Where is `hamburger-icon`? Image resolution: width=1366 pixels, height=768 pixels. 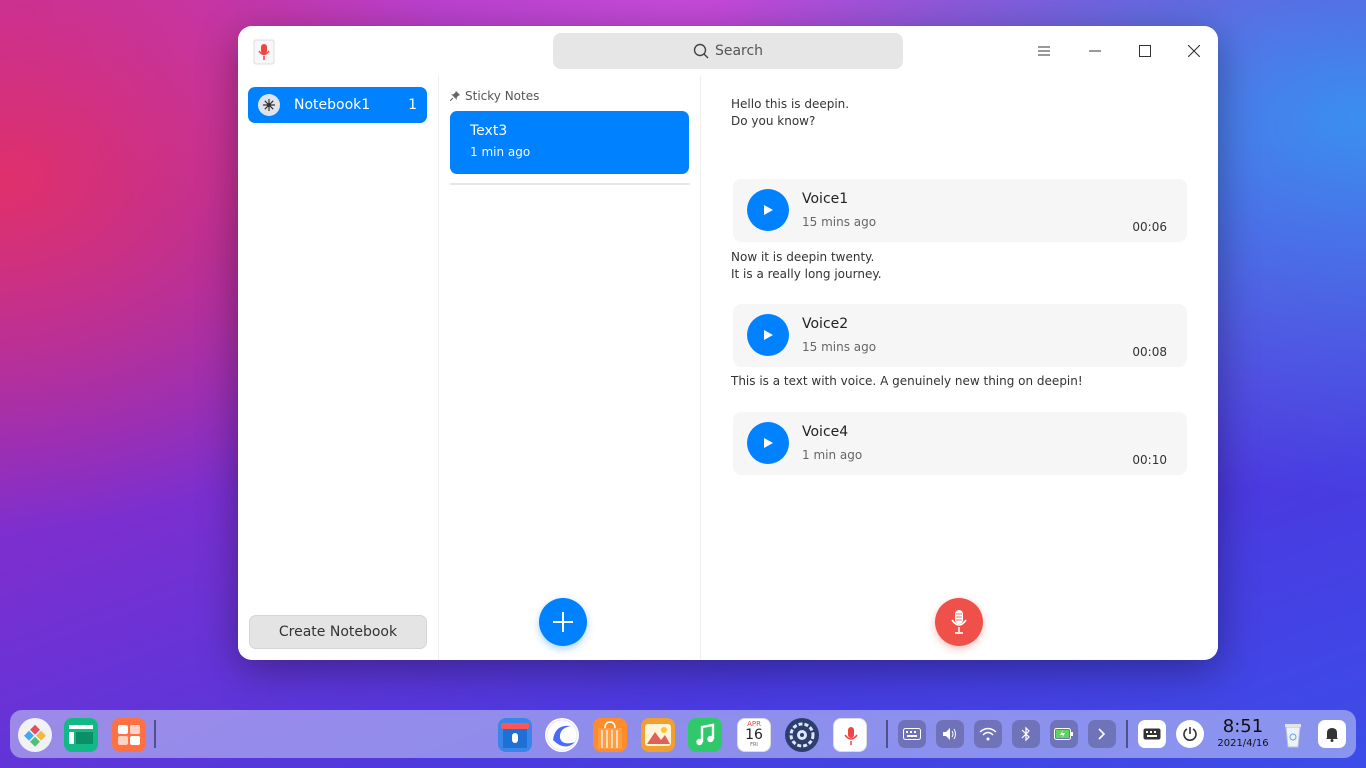 hamburger-icon is located at coordinates (1044, 51).